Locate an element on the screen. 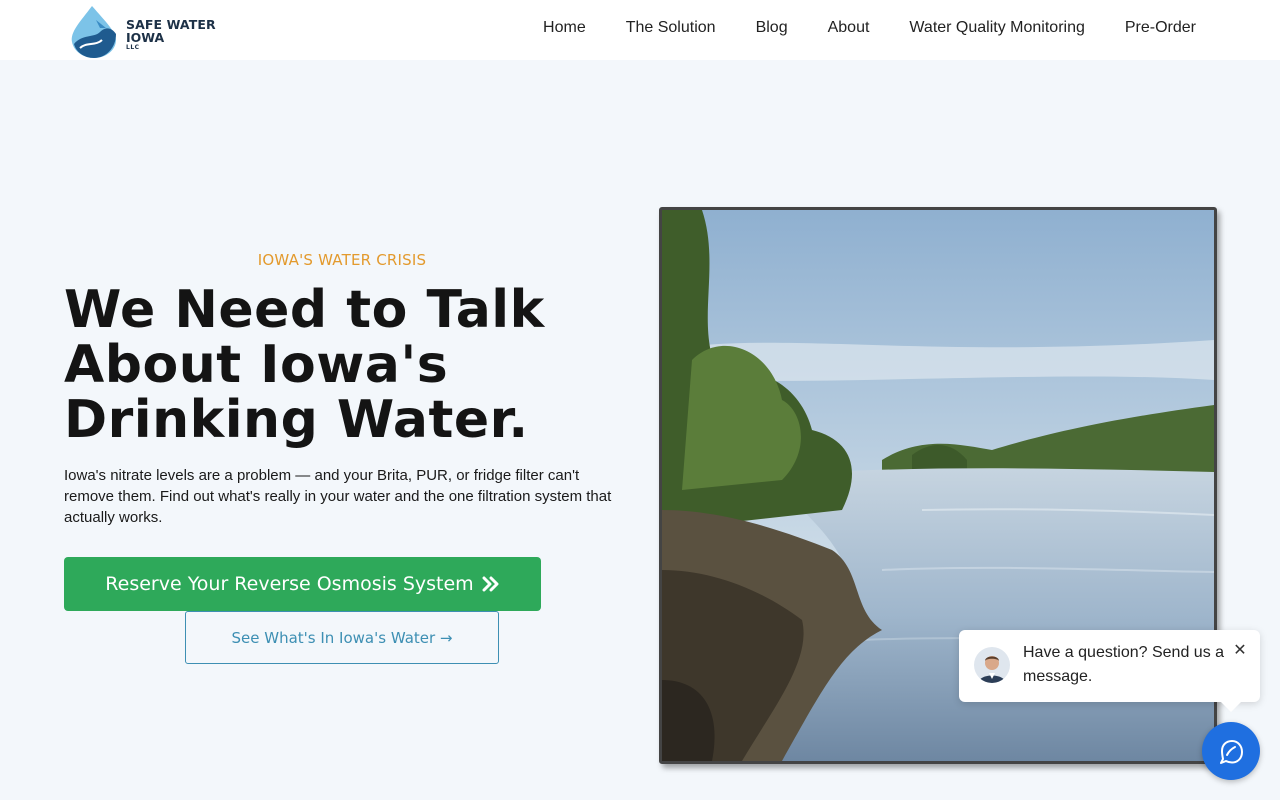 This screenshot has width=1280, height=800. brand-logo: SAFE WATER IOWA LLC is located at coordinates (141, 31).